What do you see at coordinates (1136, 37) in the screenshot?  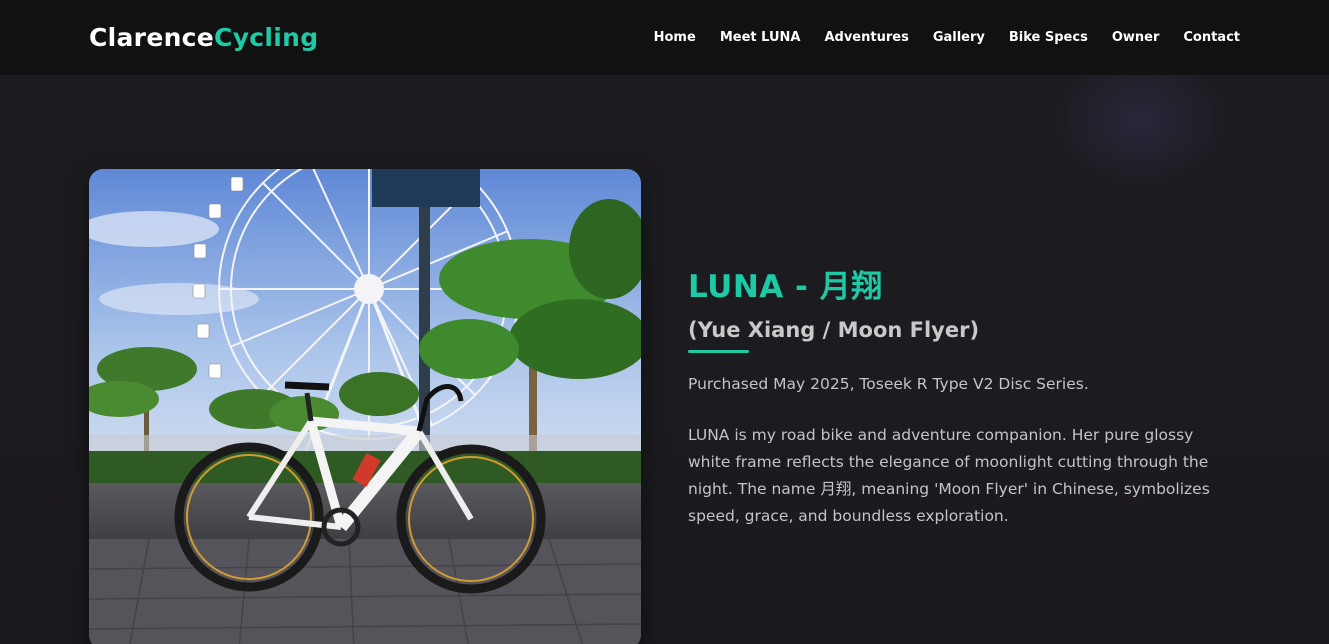 I see `nav-link-owner: Owner` at bounding box center [1136, 37].